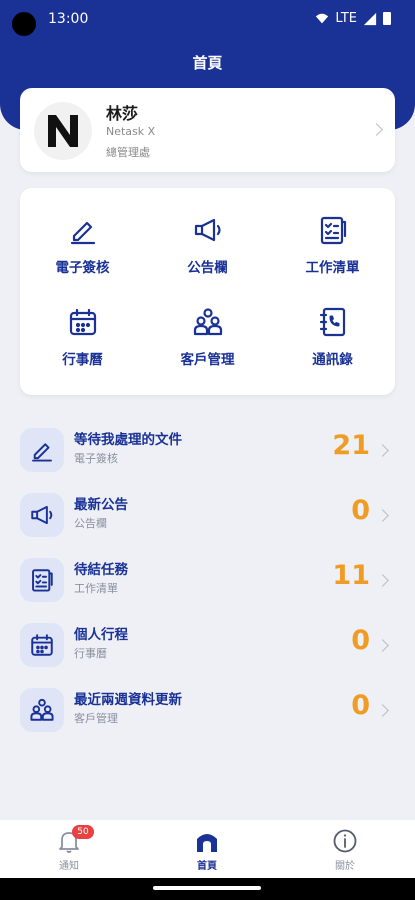  Describe the element at coordinates (24, 24) in the screenshot. I see `camera-cutout` at that location.